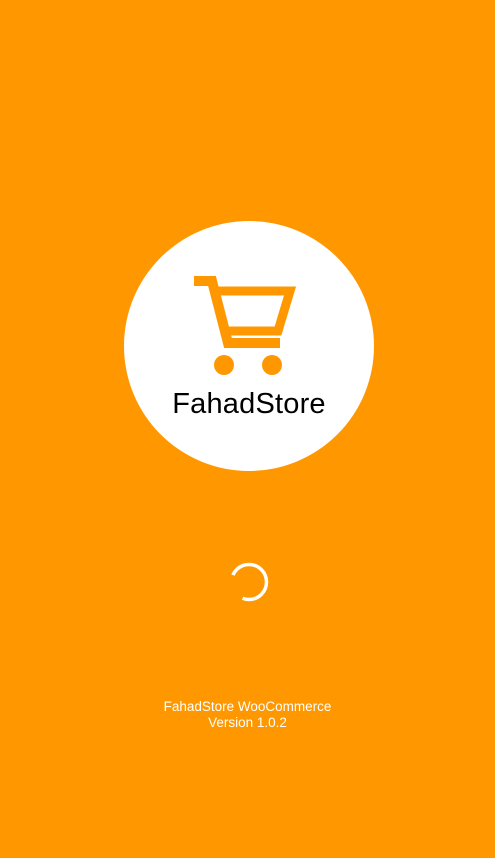 The height and width of the screenshot is (858, 495). I want to click on version-label: Version 1.0.2, so click(247, 722).